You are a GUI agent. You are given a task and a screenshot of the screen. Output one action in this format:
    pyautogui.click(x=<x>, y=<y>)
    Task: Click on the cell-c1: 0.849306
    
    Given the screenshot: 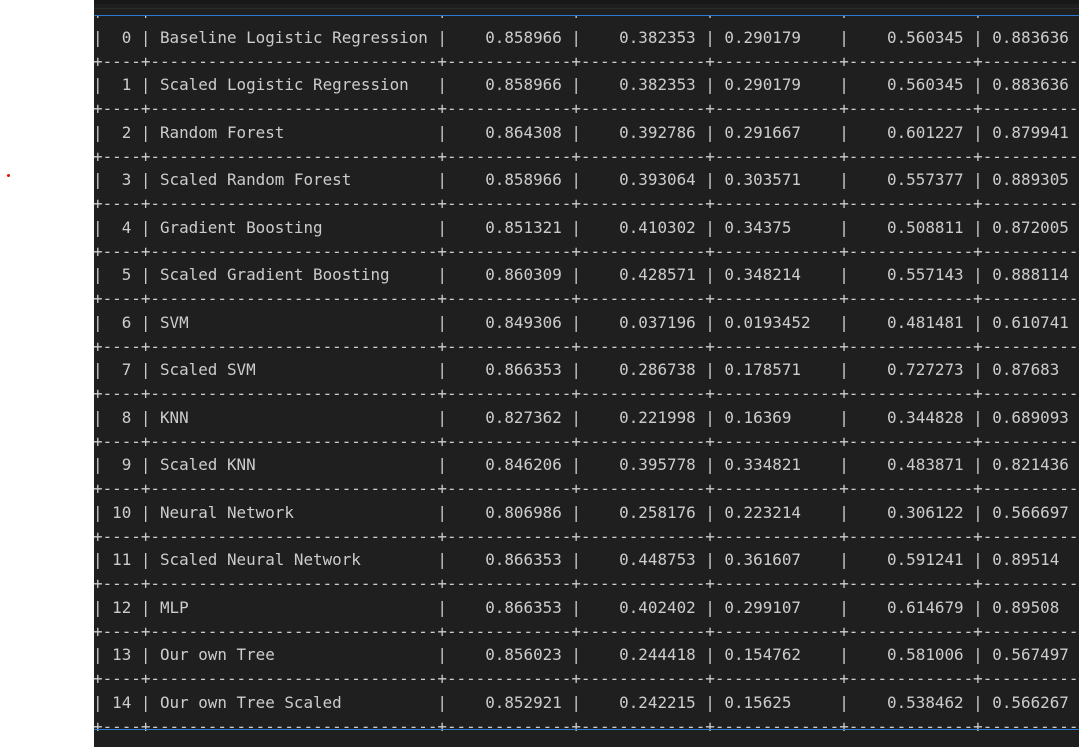 What is the action you would take?
    pyautogui.click(x=523, y=322)
    